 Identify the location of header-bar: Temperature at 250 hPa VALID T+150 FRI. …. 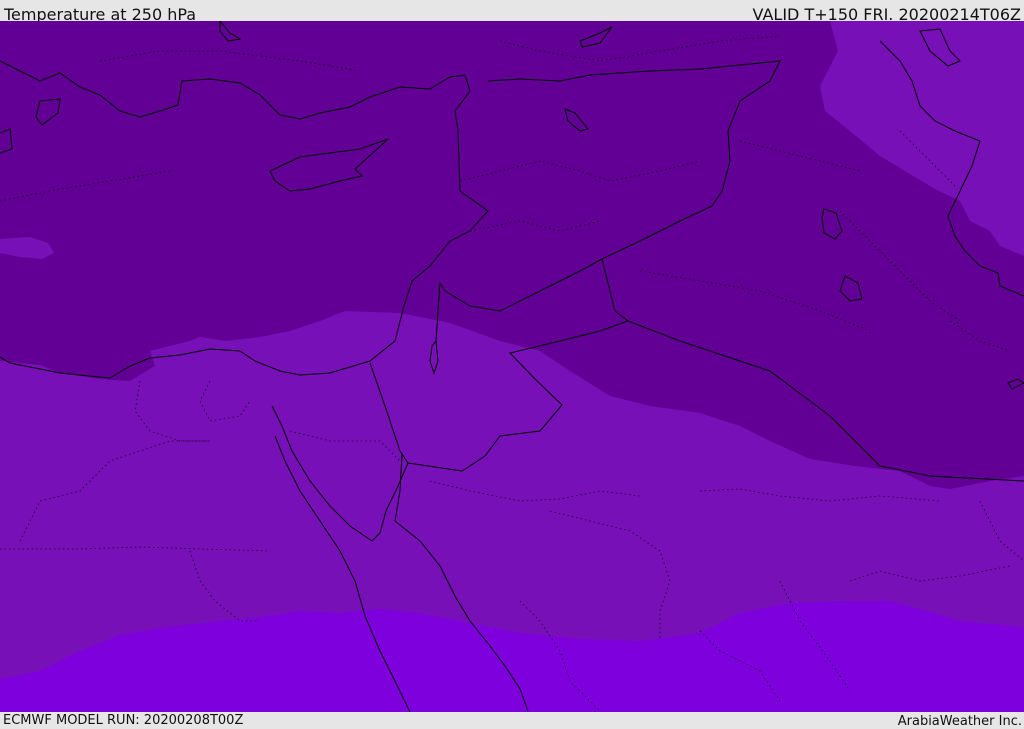
(512, 12).